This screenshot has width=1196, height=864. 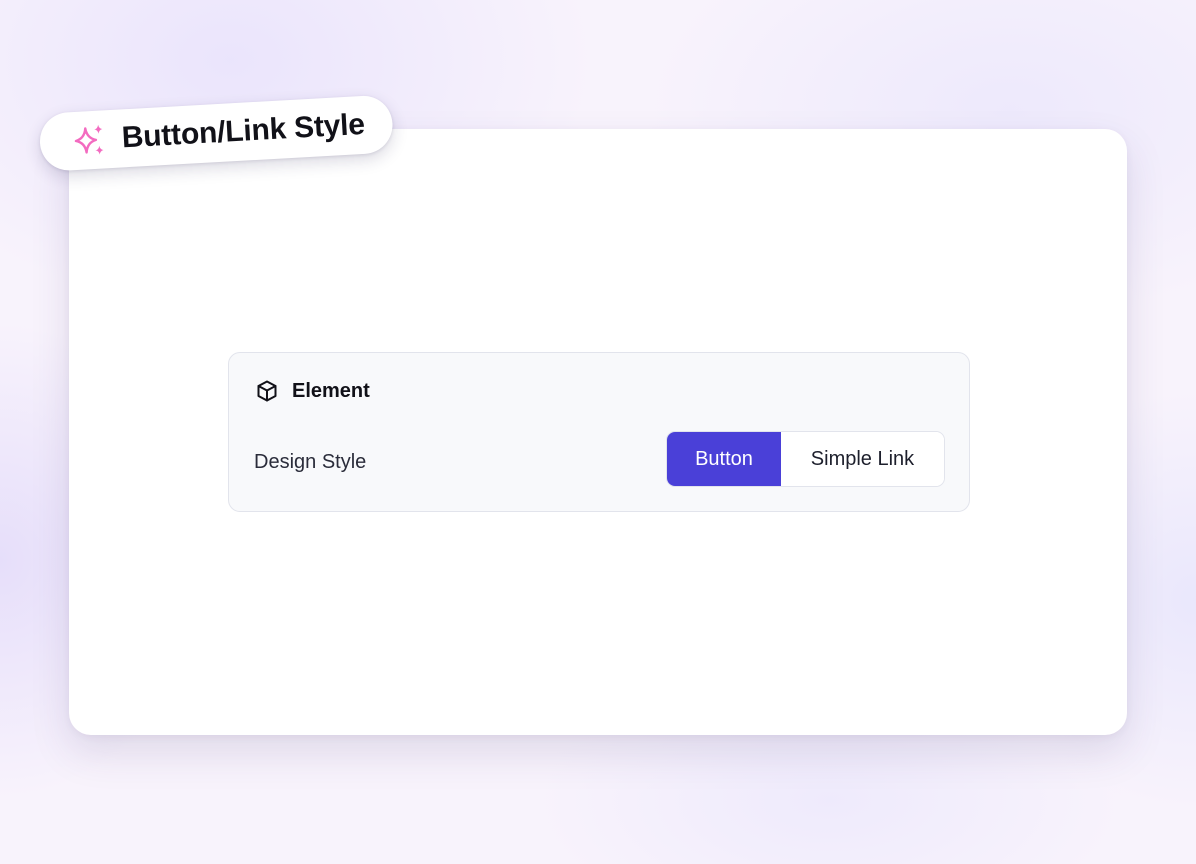 What do you see at coordinates (862, 459) in the screenshot?
I see `simple-link-option: Simple Link` at bounding box center [862, 459].